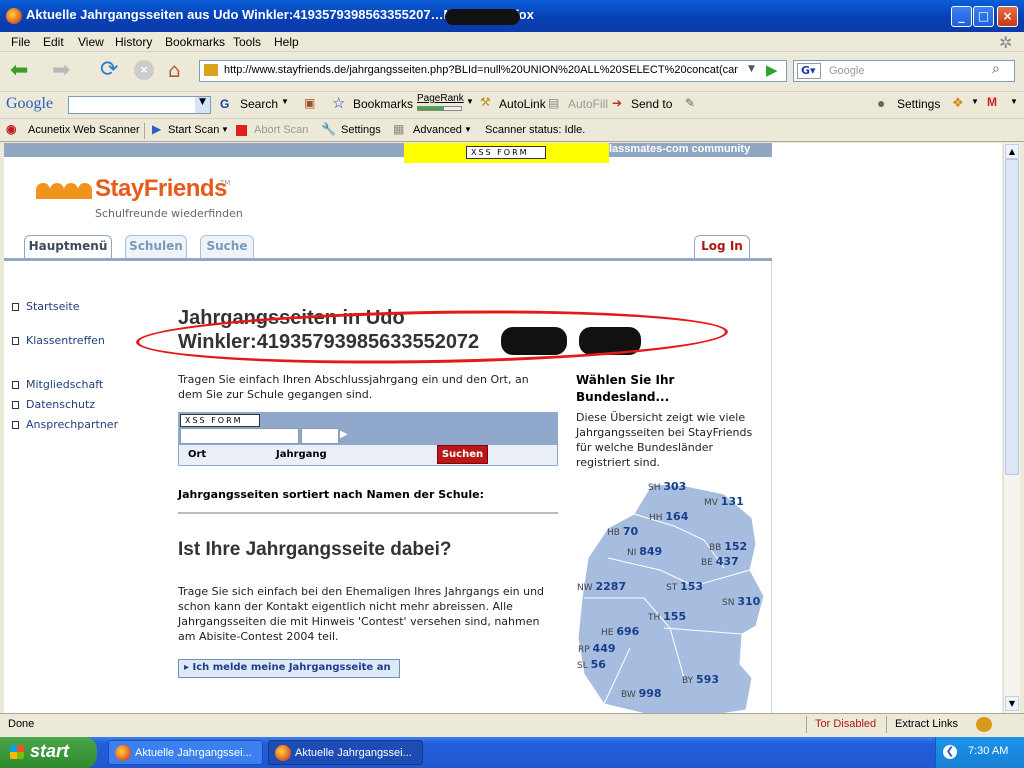 This screenshot has height=768, width=1024. I want to click on reload-icon: ⟳, so click(109, 70).